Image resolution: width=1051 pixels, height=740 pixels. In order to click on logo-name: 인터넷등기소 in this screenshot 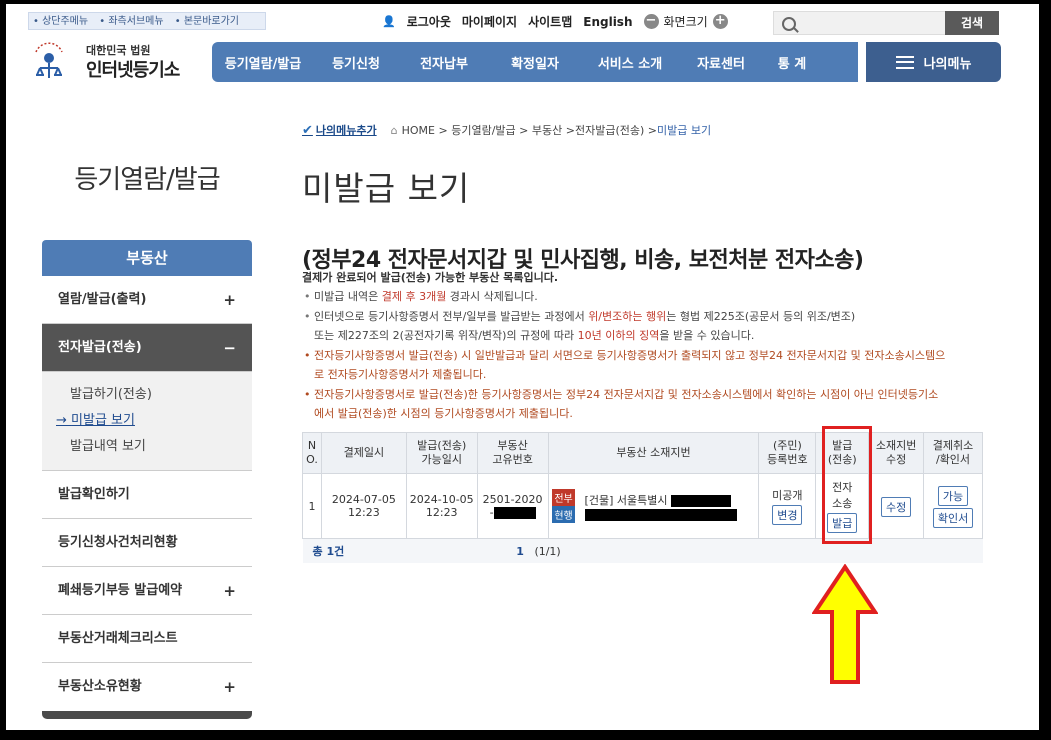, I will do `click(133, 70)`.